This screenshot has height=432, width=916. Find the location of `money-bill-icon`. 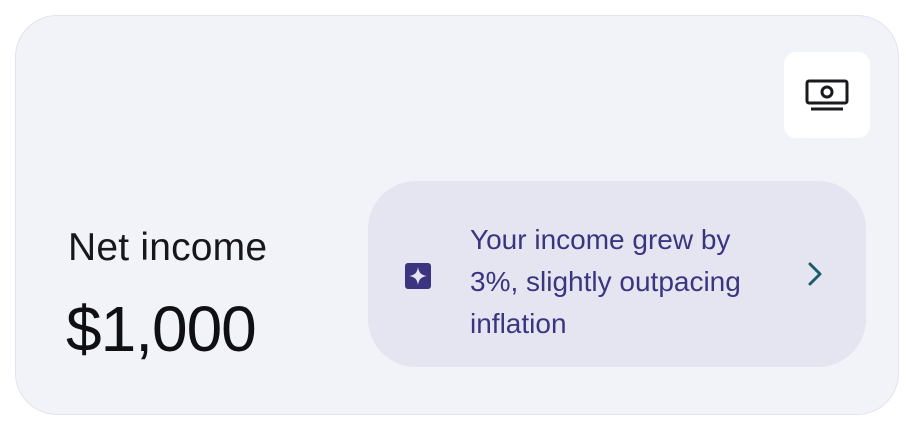

money-bill-icon is located at coordinates (827, 95).